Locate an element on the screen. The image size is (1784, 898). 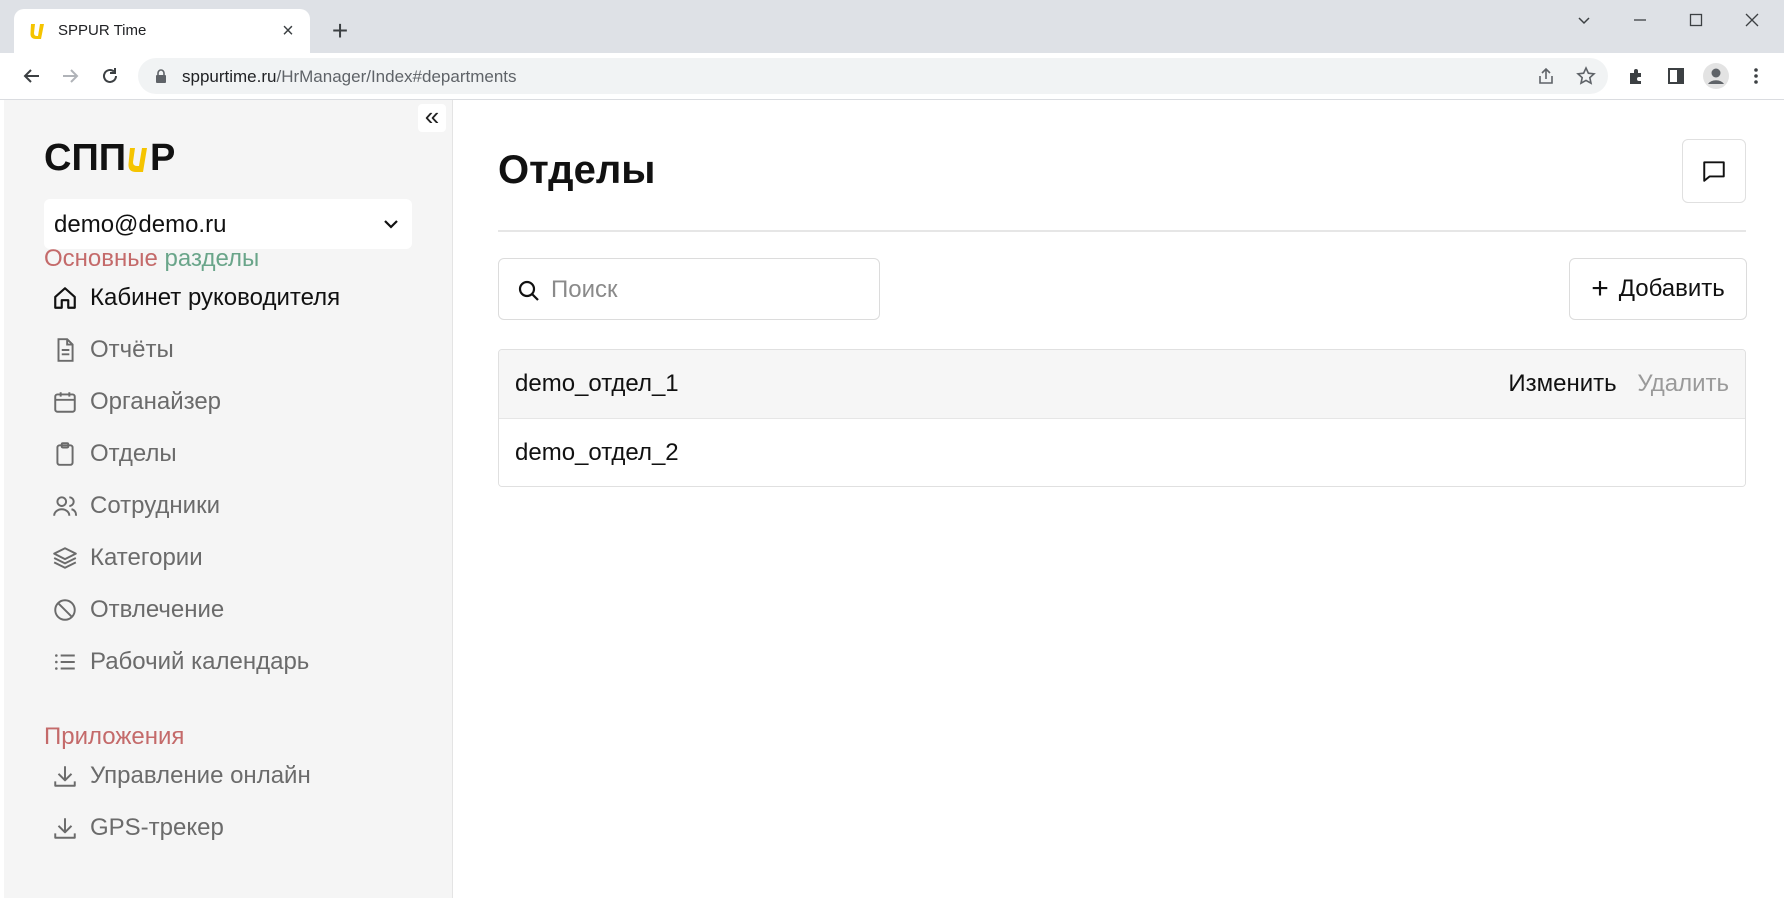
share-icon is located at coordinates (1546, 77).